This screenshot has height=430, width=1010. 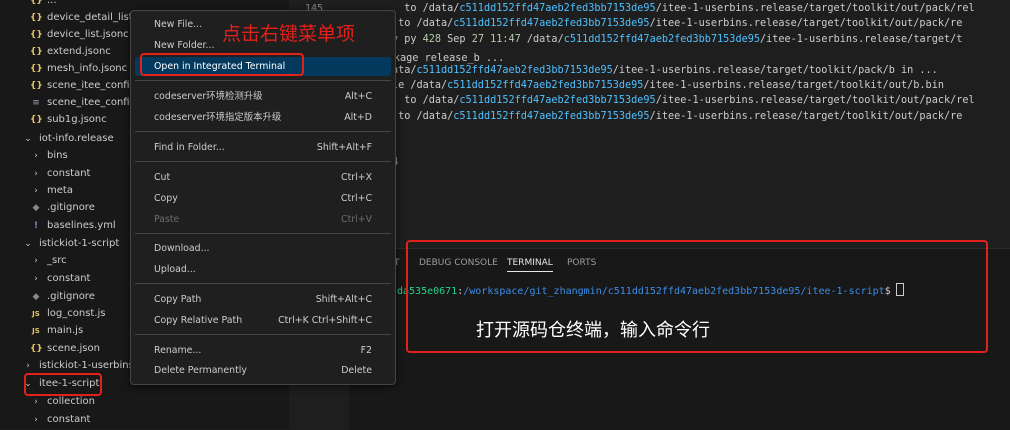 I want to click on tree-item-label: sub1g.jsonc, so click(x=77, y=119).